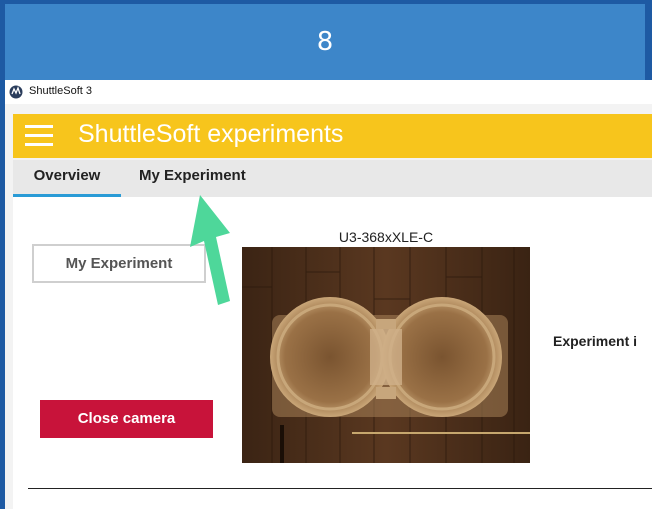  I want to click on app-bar: ShuttleSoft experiments, so click(332, 136).